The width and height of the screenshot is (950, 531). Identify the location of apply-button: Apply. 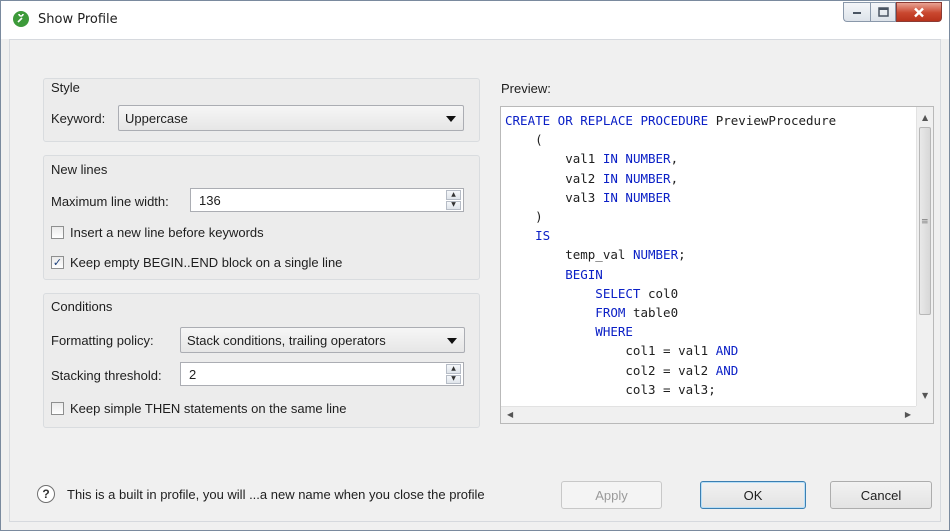
(611, 495).